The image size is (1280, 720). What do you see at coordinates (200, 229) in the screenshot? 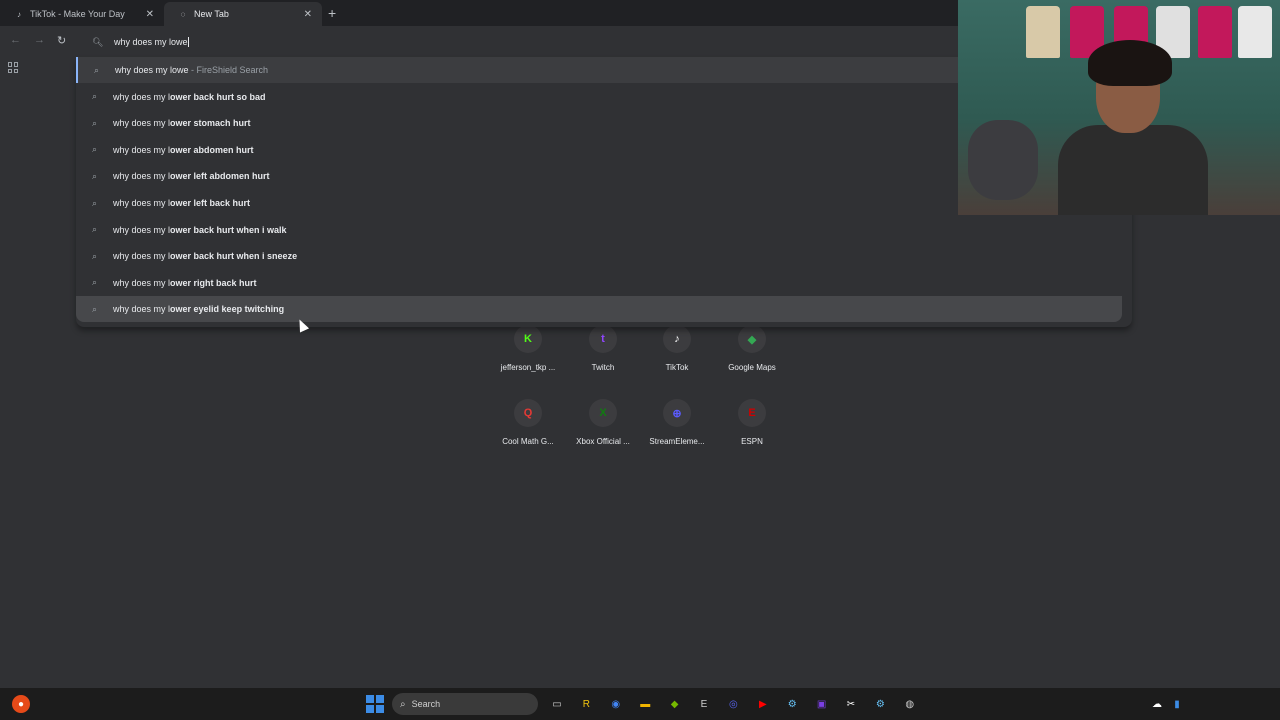
I see `suggestion-text: why does my lower back hurt when i walk` at bounding box center [200, 229].